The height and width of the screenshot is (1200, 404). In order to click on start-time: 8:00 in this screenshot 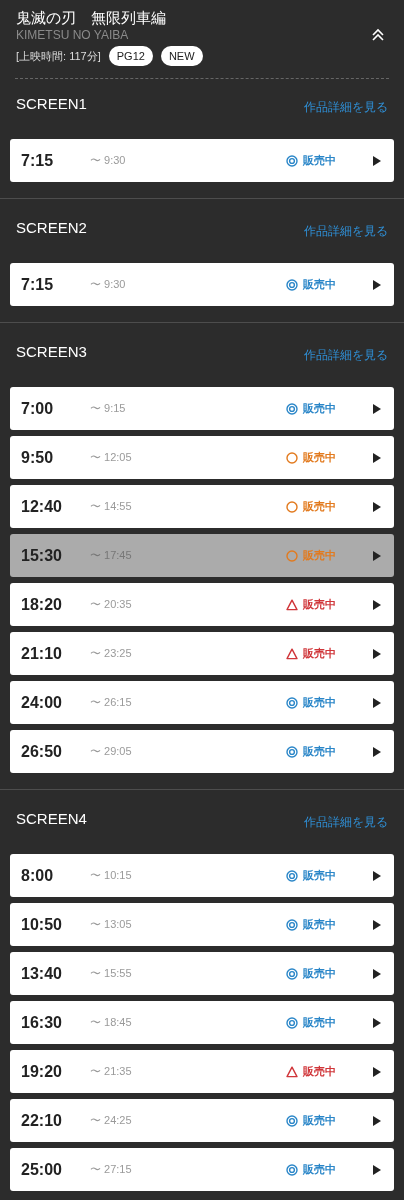, I will do `click(38, 875)`.